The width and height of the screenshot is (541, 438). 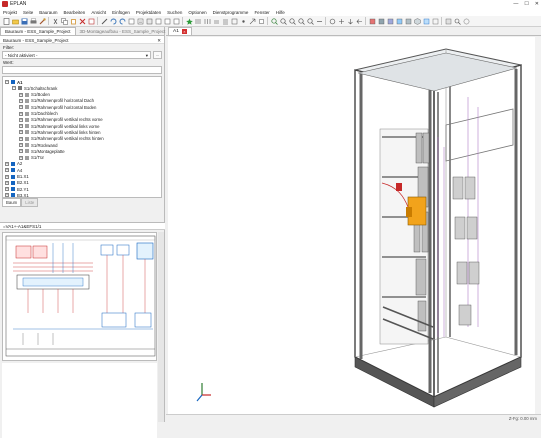 What do you see at coordinates (198, 21) in the screenshot?
I see `connector-icon` at bounding box center [198, 21].